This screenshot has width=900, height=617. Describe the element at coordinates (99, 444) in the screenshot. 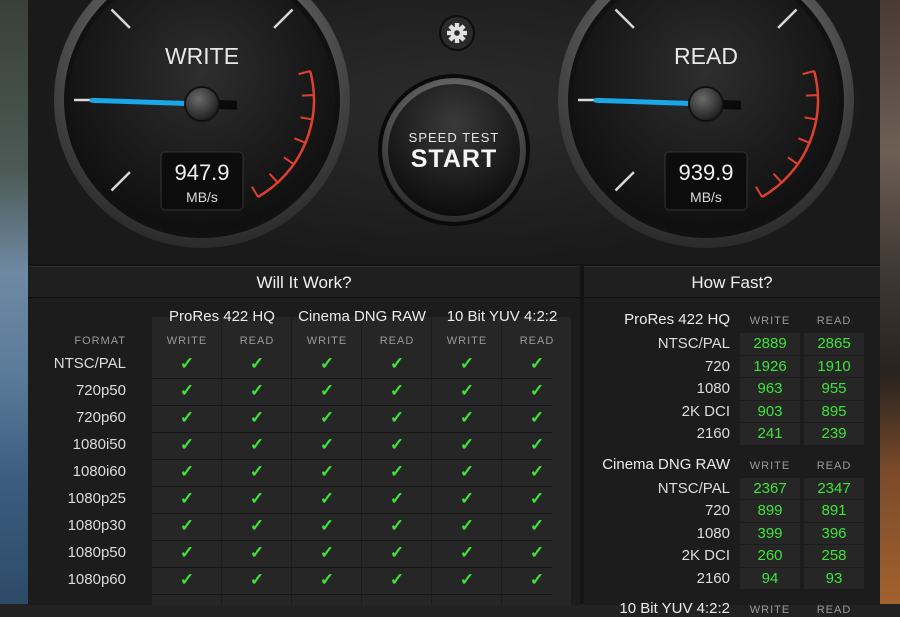

I see `wiw-row-label: 1080i50` at that location.